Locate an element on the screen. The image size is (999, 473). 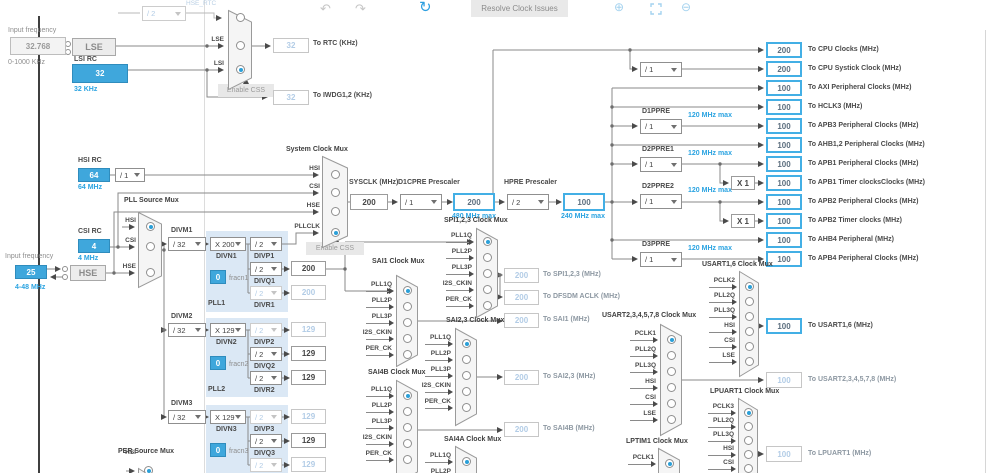
input-frequency-field: 32.768 is located at coordinates (38, 46).